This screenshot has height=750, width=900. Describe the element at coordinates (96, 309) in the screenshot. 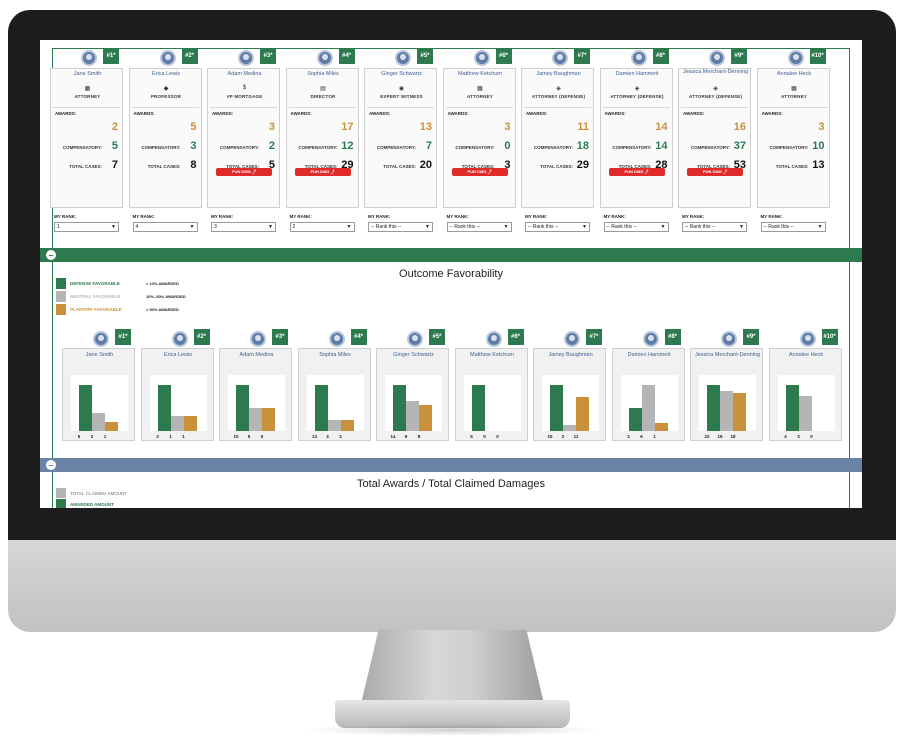

I see `legend-key: PLAINTIFF FAVORABLE` at that location.